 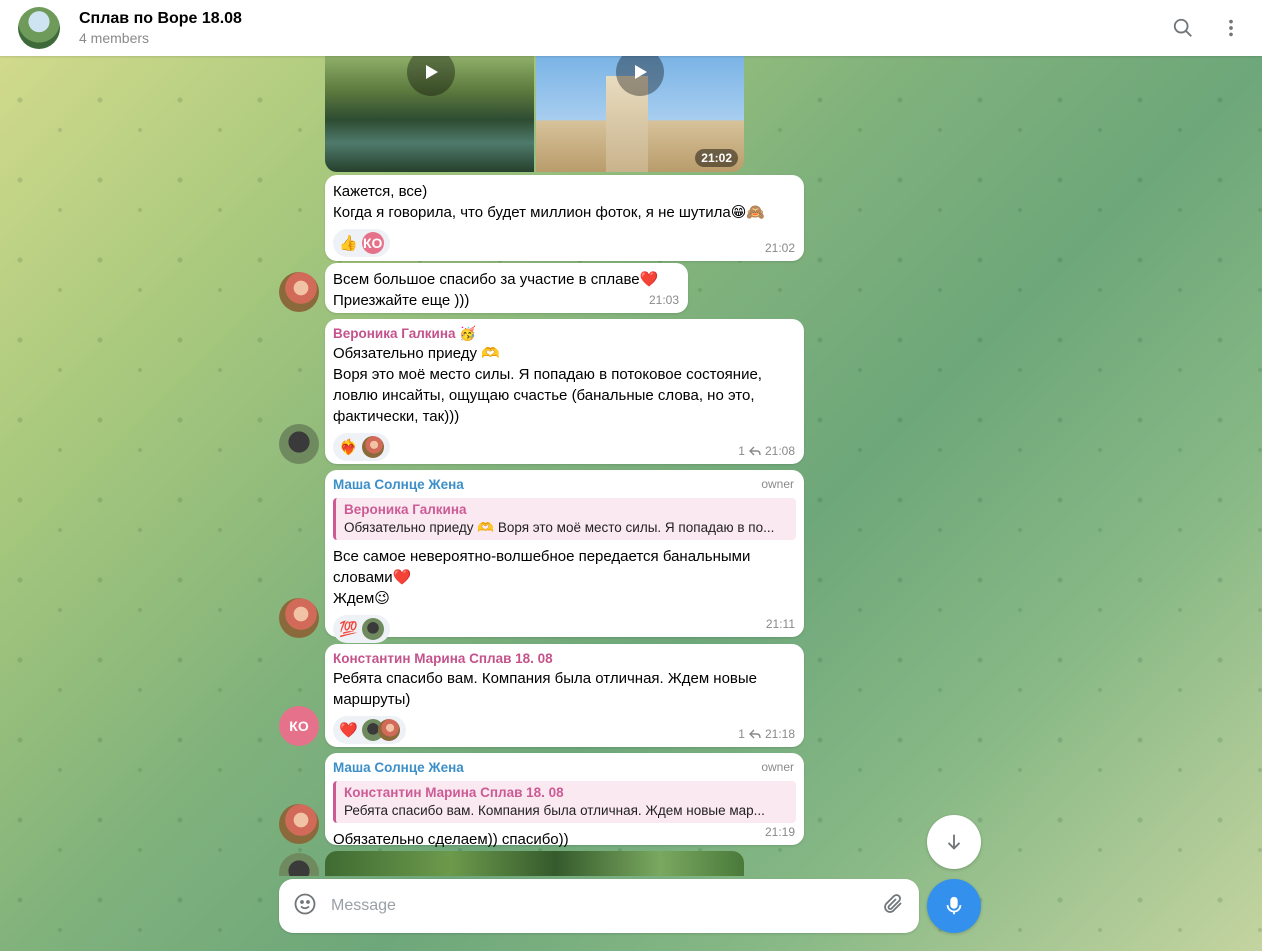 I want to click on message-time: 21:11, so click(x=780, y=624).